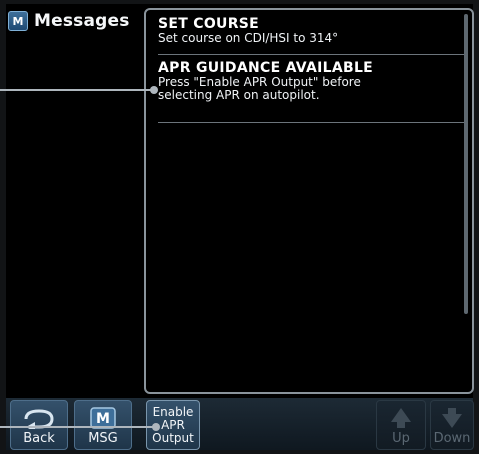 Image resolution: width=479 pixels, height=454 pixels. I want to click on down-button: Down, so click(452, 425).